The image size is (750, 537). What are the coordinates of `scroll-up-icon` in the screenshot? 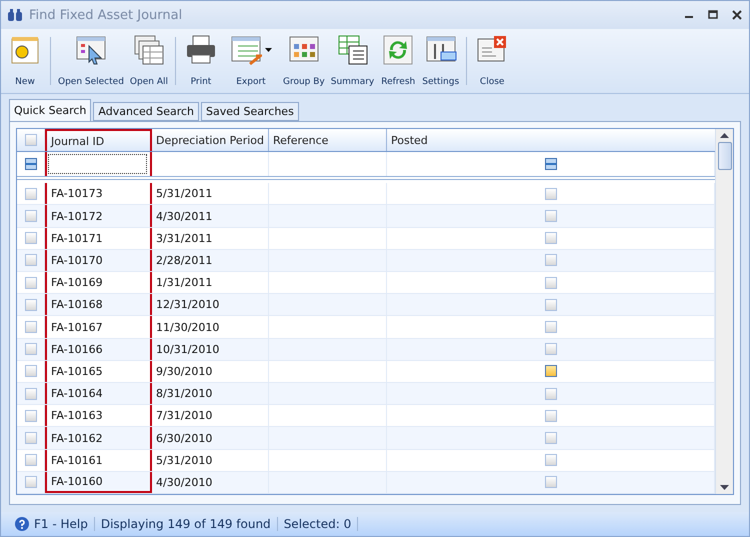 It's located at (724, 135).